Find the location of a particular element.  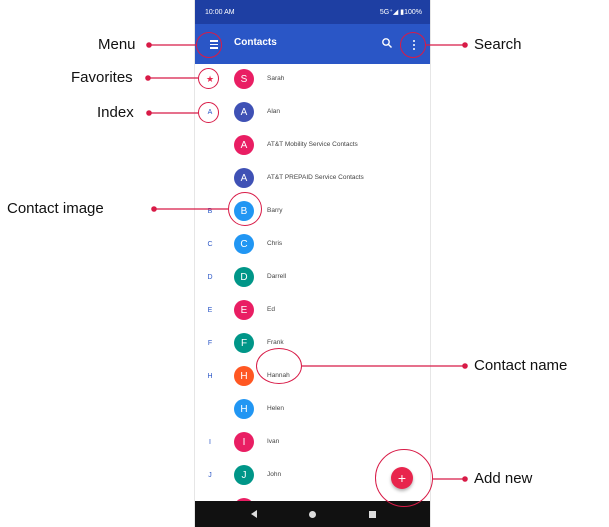

callout-contact-image: Contact image is located at coordinates (55, 208).